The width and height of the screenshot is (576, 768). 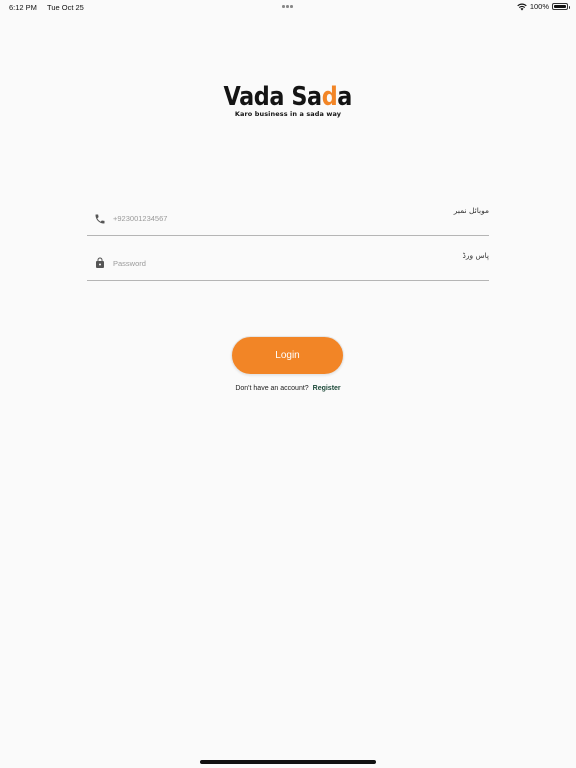 What do you see at coordinates (539, 6) in the screenshot?
I see `battery-percent: 100%` at bounding box center [539, 6].